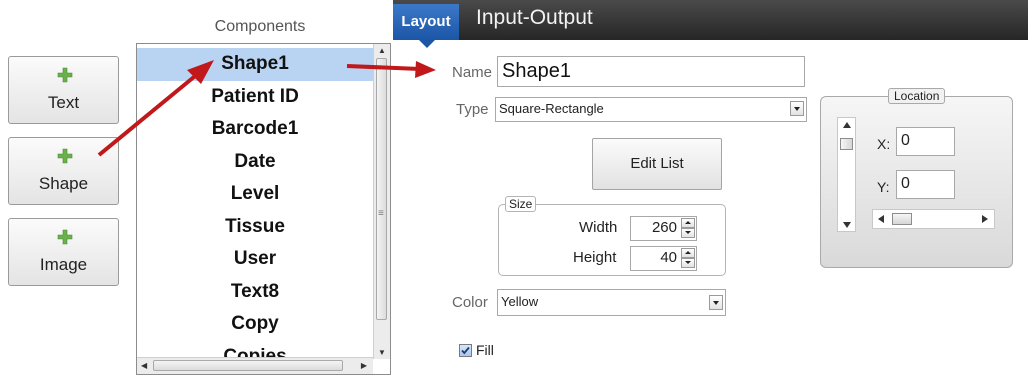 The height and width of the screenshot is (377, 1028). I want to click on arrow-shape-to-list, so click(155, 108).